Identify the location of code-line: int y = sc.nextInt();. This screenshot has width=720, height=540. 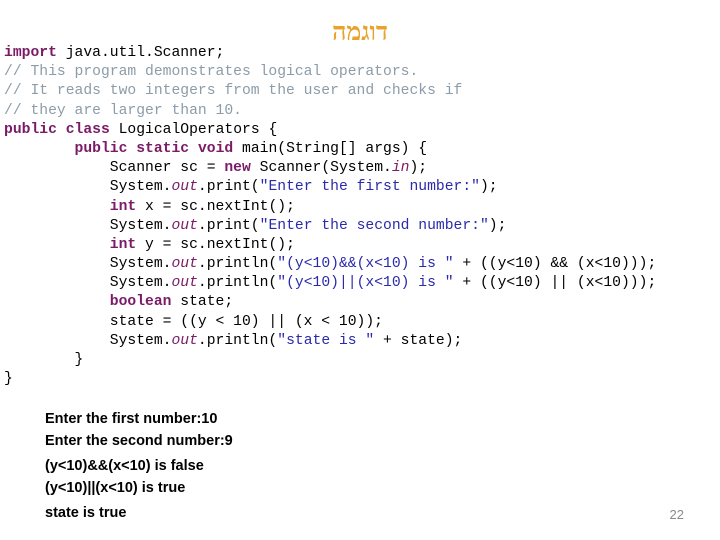
(362, 245).